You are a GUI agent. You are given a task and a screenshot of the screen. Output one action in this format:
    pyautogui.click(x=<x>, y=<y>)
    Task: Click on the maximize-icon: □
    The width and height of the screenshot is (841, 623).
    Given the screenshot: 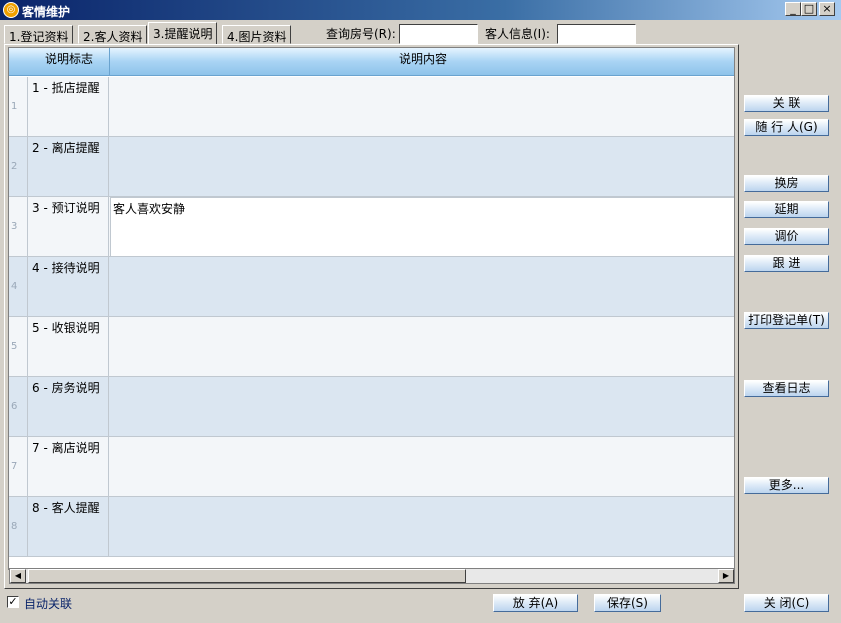 What is the action you would take?
    pyautogui.click(x=809, y=9)
    